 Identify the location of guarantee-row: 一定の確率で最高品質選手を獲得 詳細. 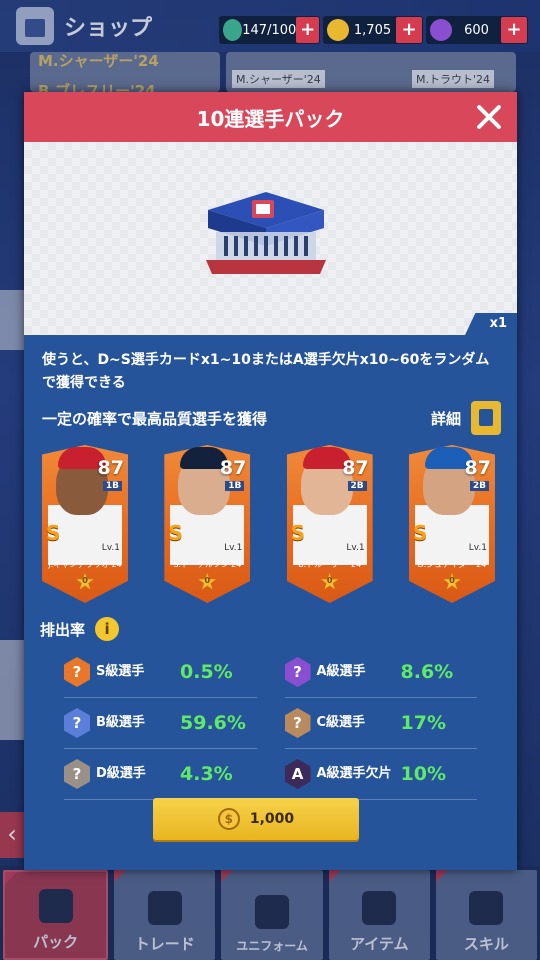
(270, 415).